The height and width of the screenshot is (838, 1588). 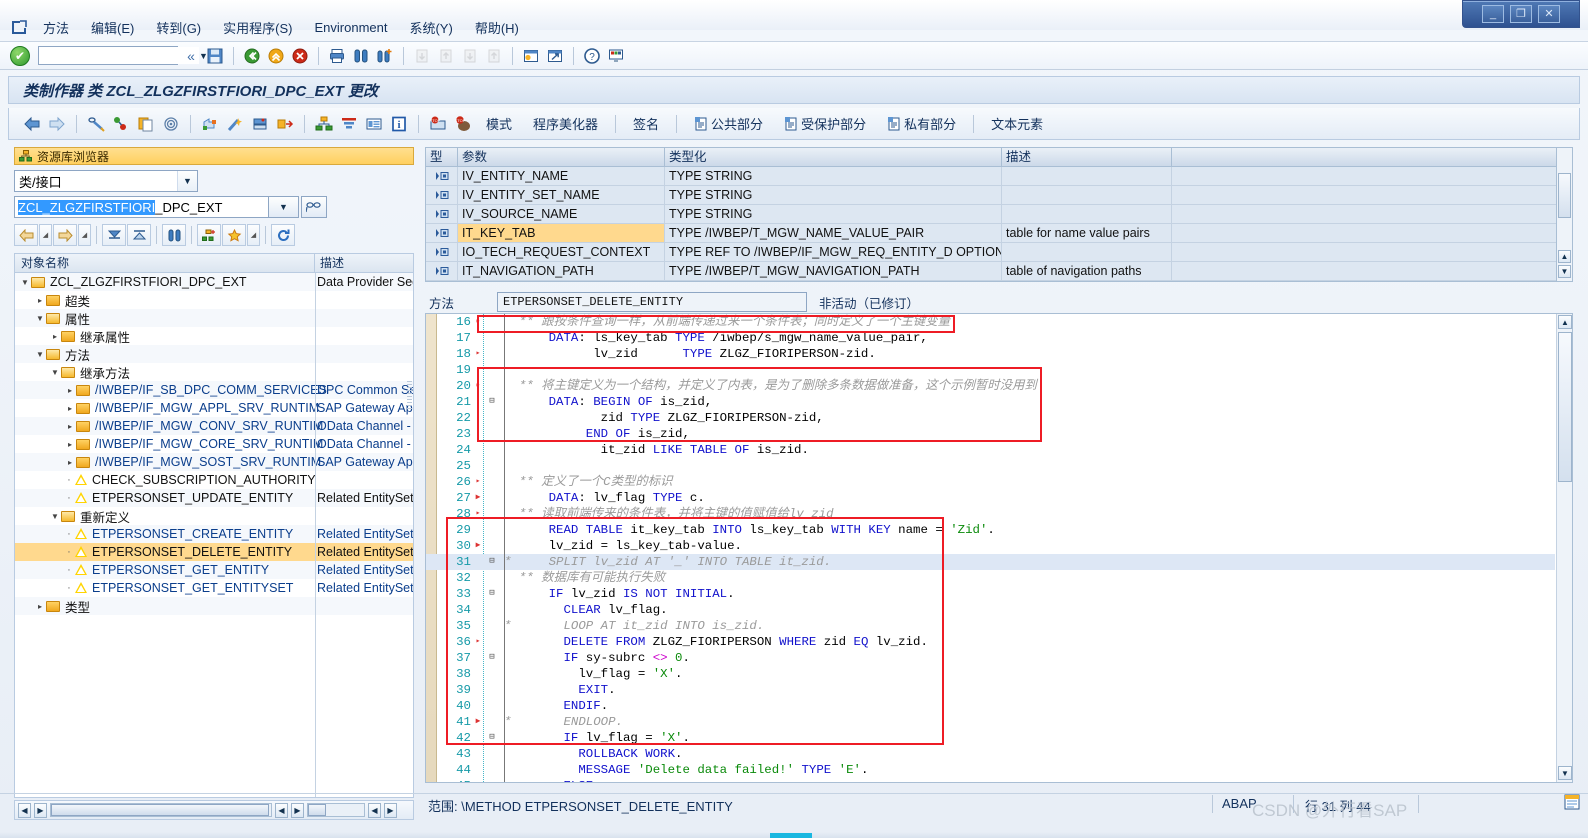 I want to click on list-icon, so click(x=374, y=124).